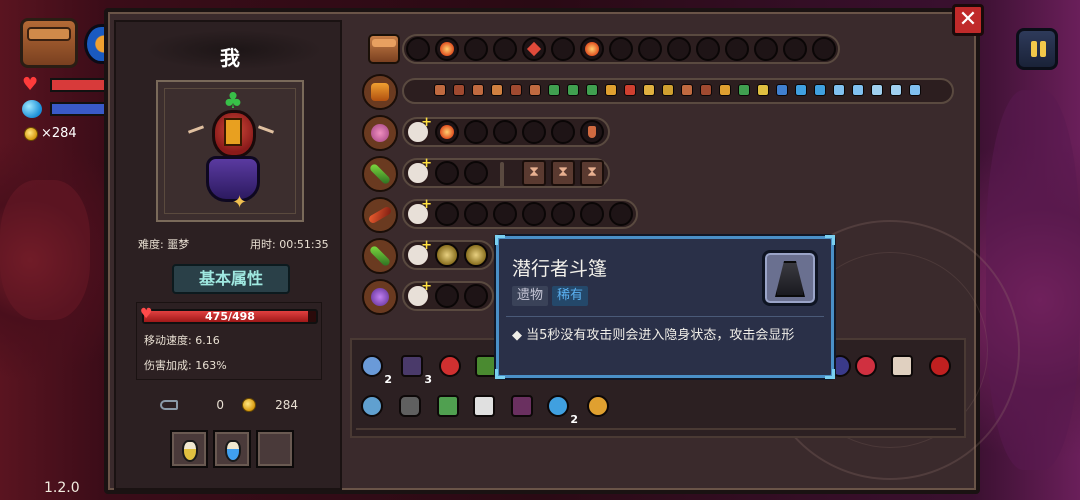 The image size is (1080, 500). I want to click on coin-counter: ×284, so click(50, 133).